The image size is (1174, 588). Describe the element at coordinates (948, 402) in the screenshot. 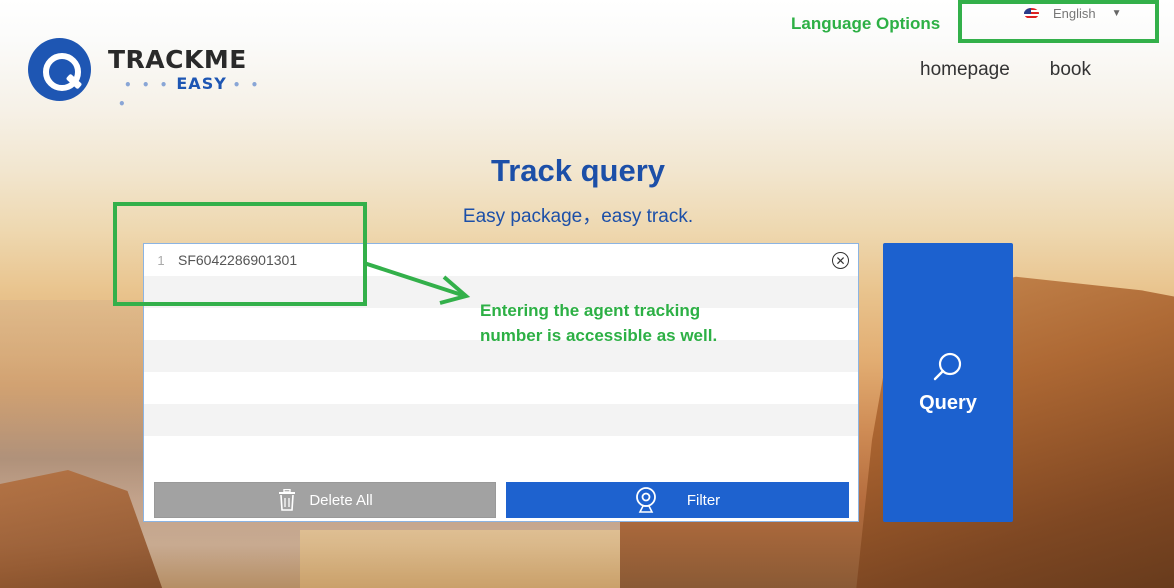

I see `query-label: Query` at that location.